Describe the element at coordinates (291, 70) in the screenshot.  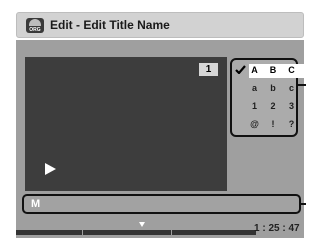
I see `char-key: C` at that location.